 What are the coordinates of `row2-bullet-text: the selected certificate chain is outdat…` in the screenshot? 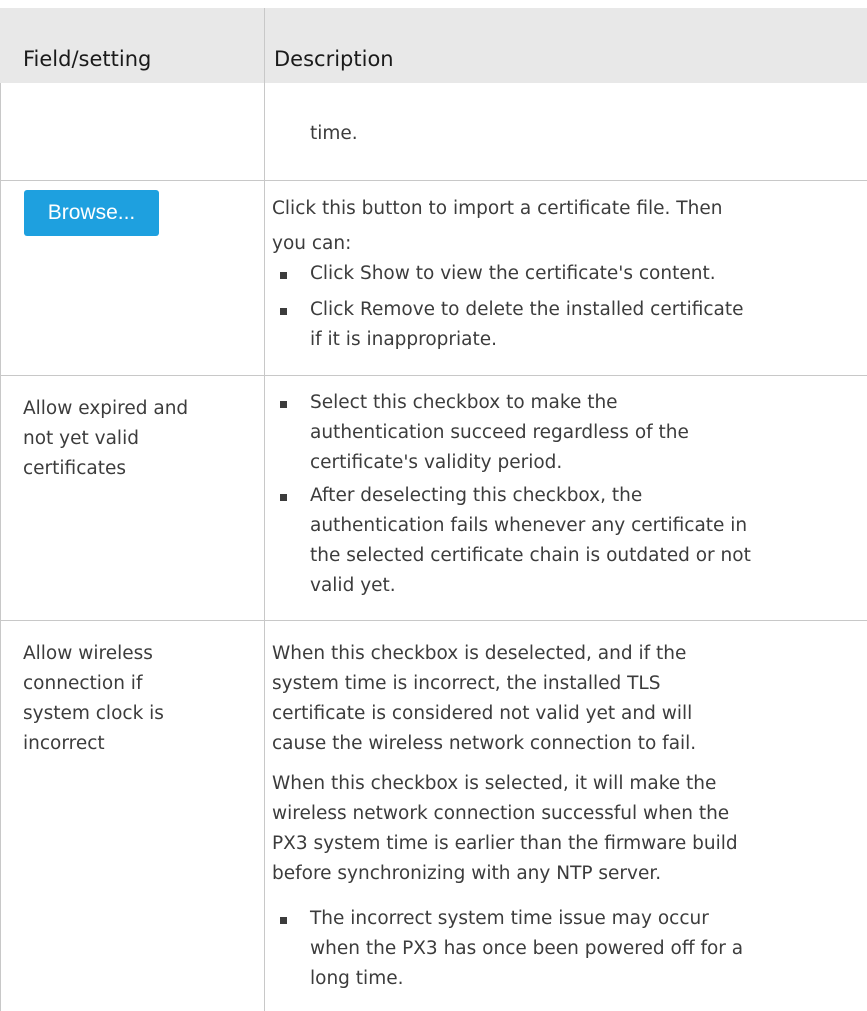 It's located at (530, 555).